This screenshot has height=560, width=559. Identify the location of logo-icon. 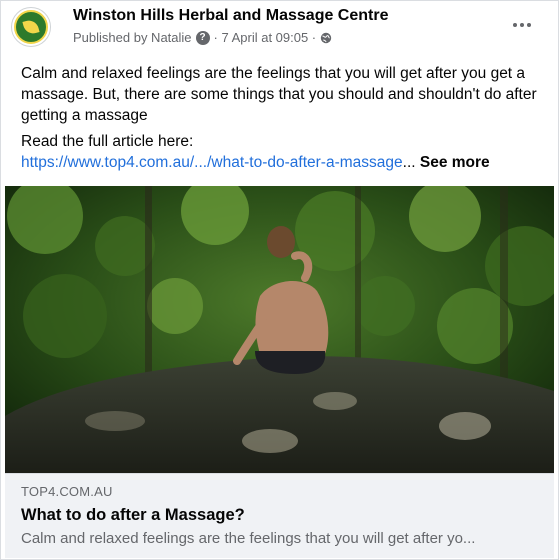
(31, 27).